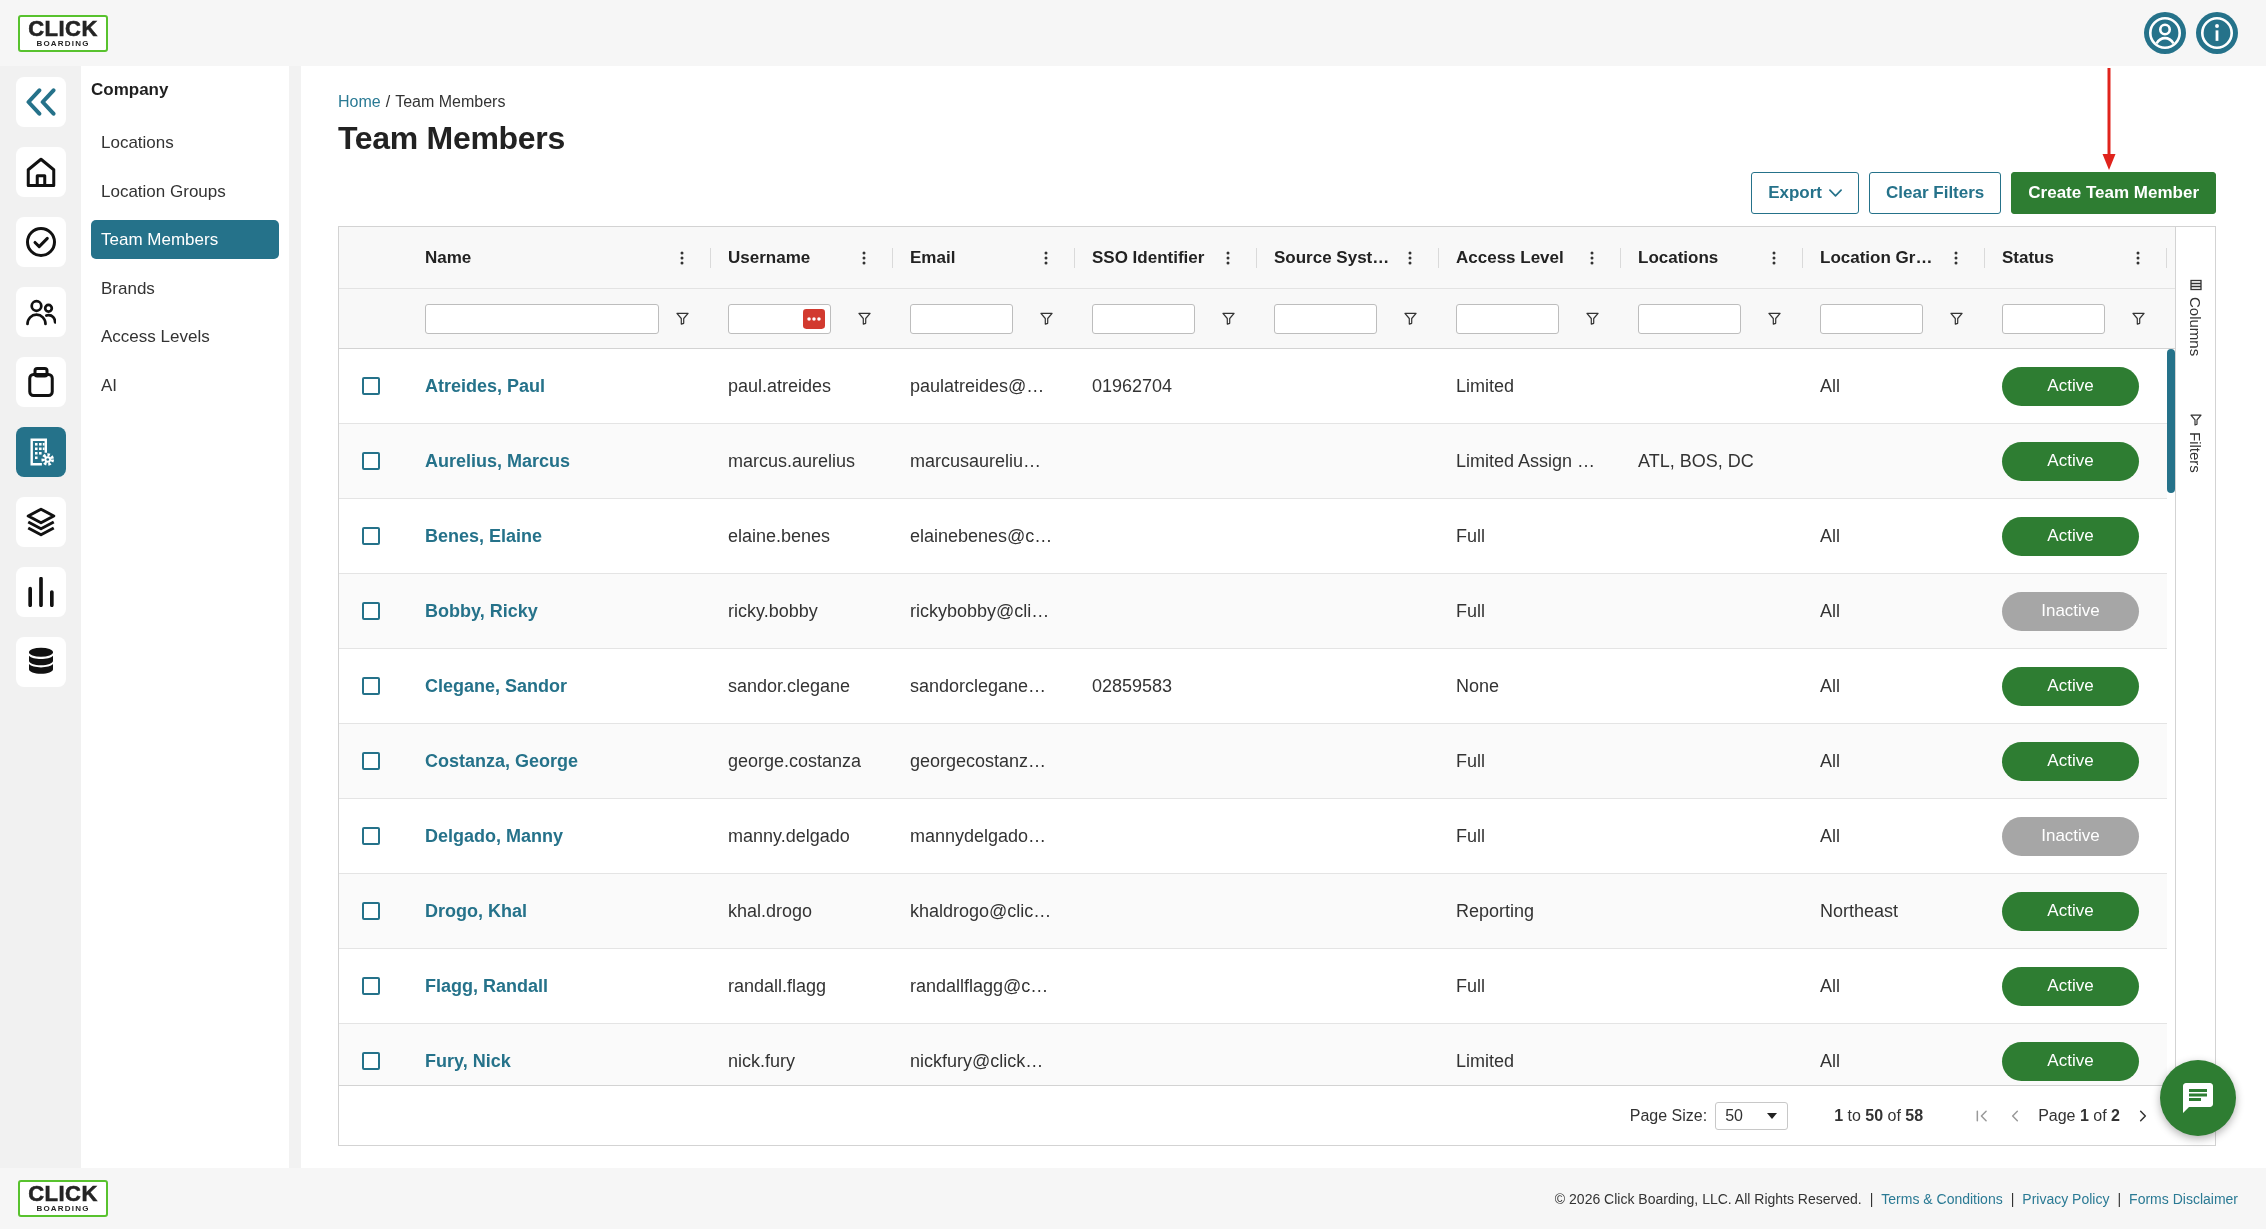 This screenshot has width=2266, height=1229. Describe the element at coordinates (496, 686) in the screenshot. I see `name-link: Clegane, Sandor` at that location.